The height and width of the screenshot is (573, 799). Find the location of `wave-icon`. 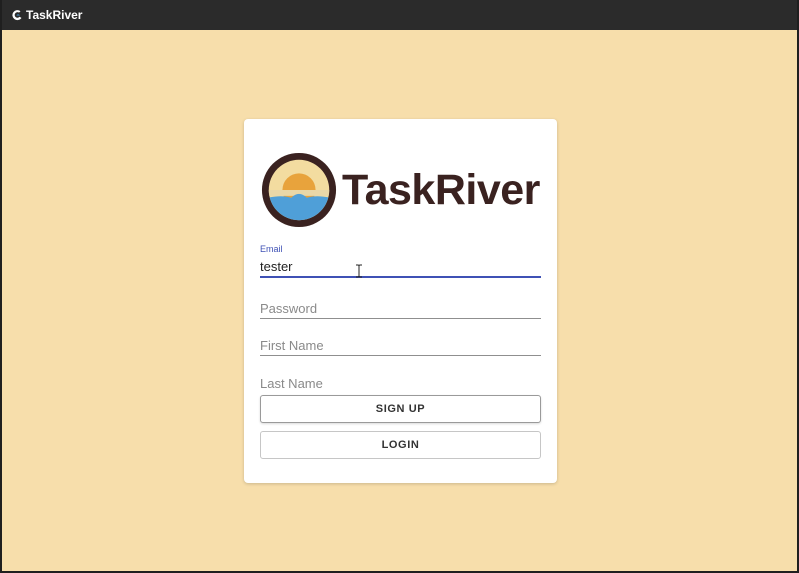

wave-icon is located at coordinates (17, 15).